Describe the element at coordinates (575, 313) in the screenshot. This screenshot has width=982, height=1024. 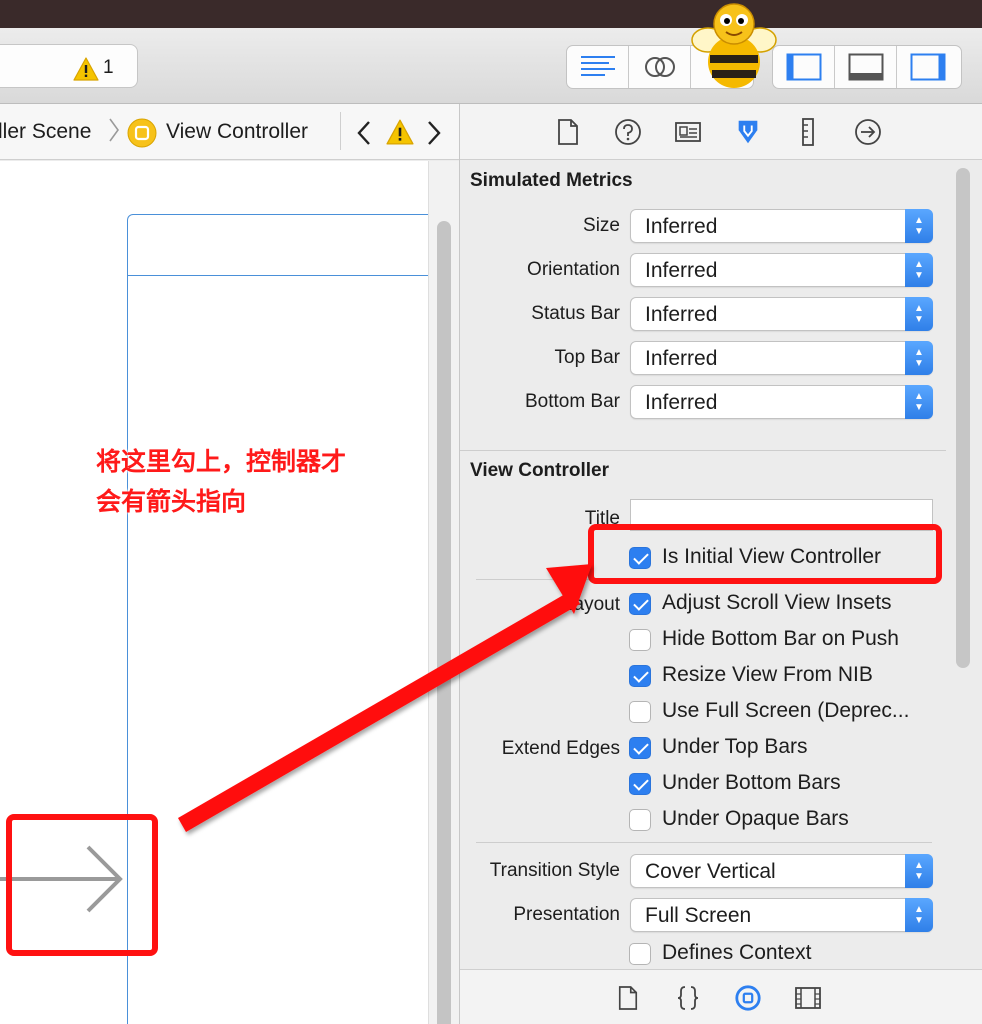
I see `status-bar-label: Status Bar` at that location.